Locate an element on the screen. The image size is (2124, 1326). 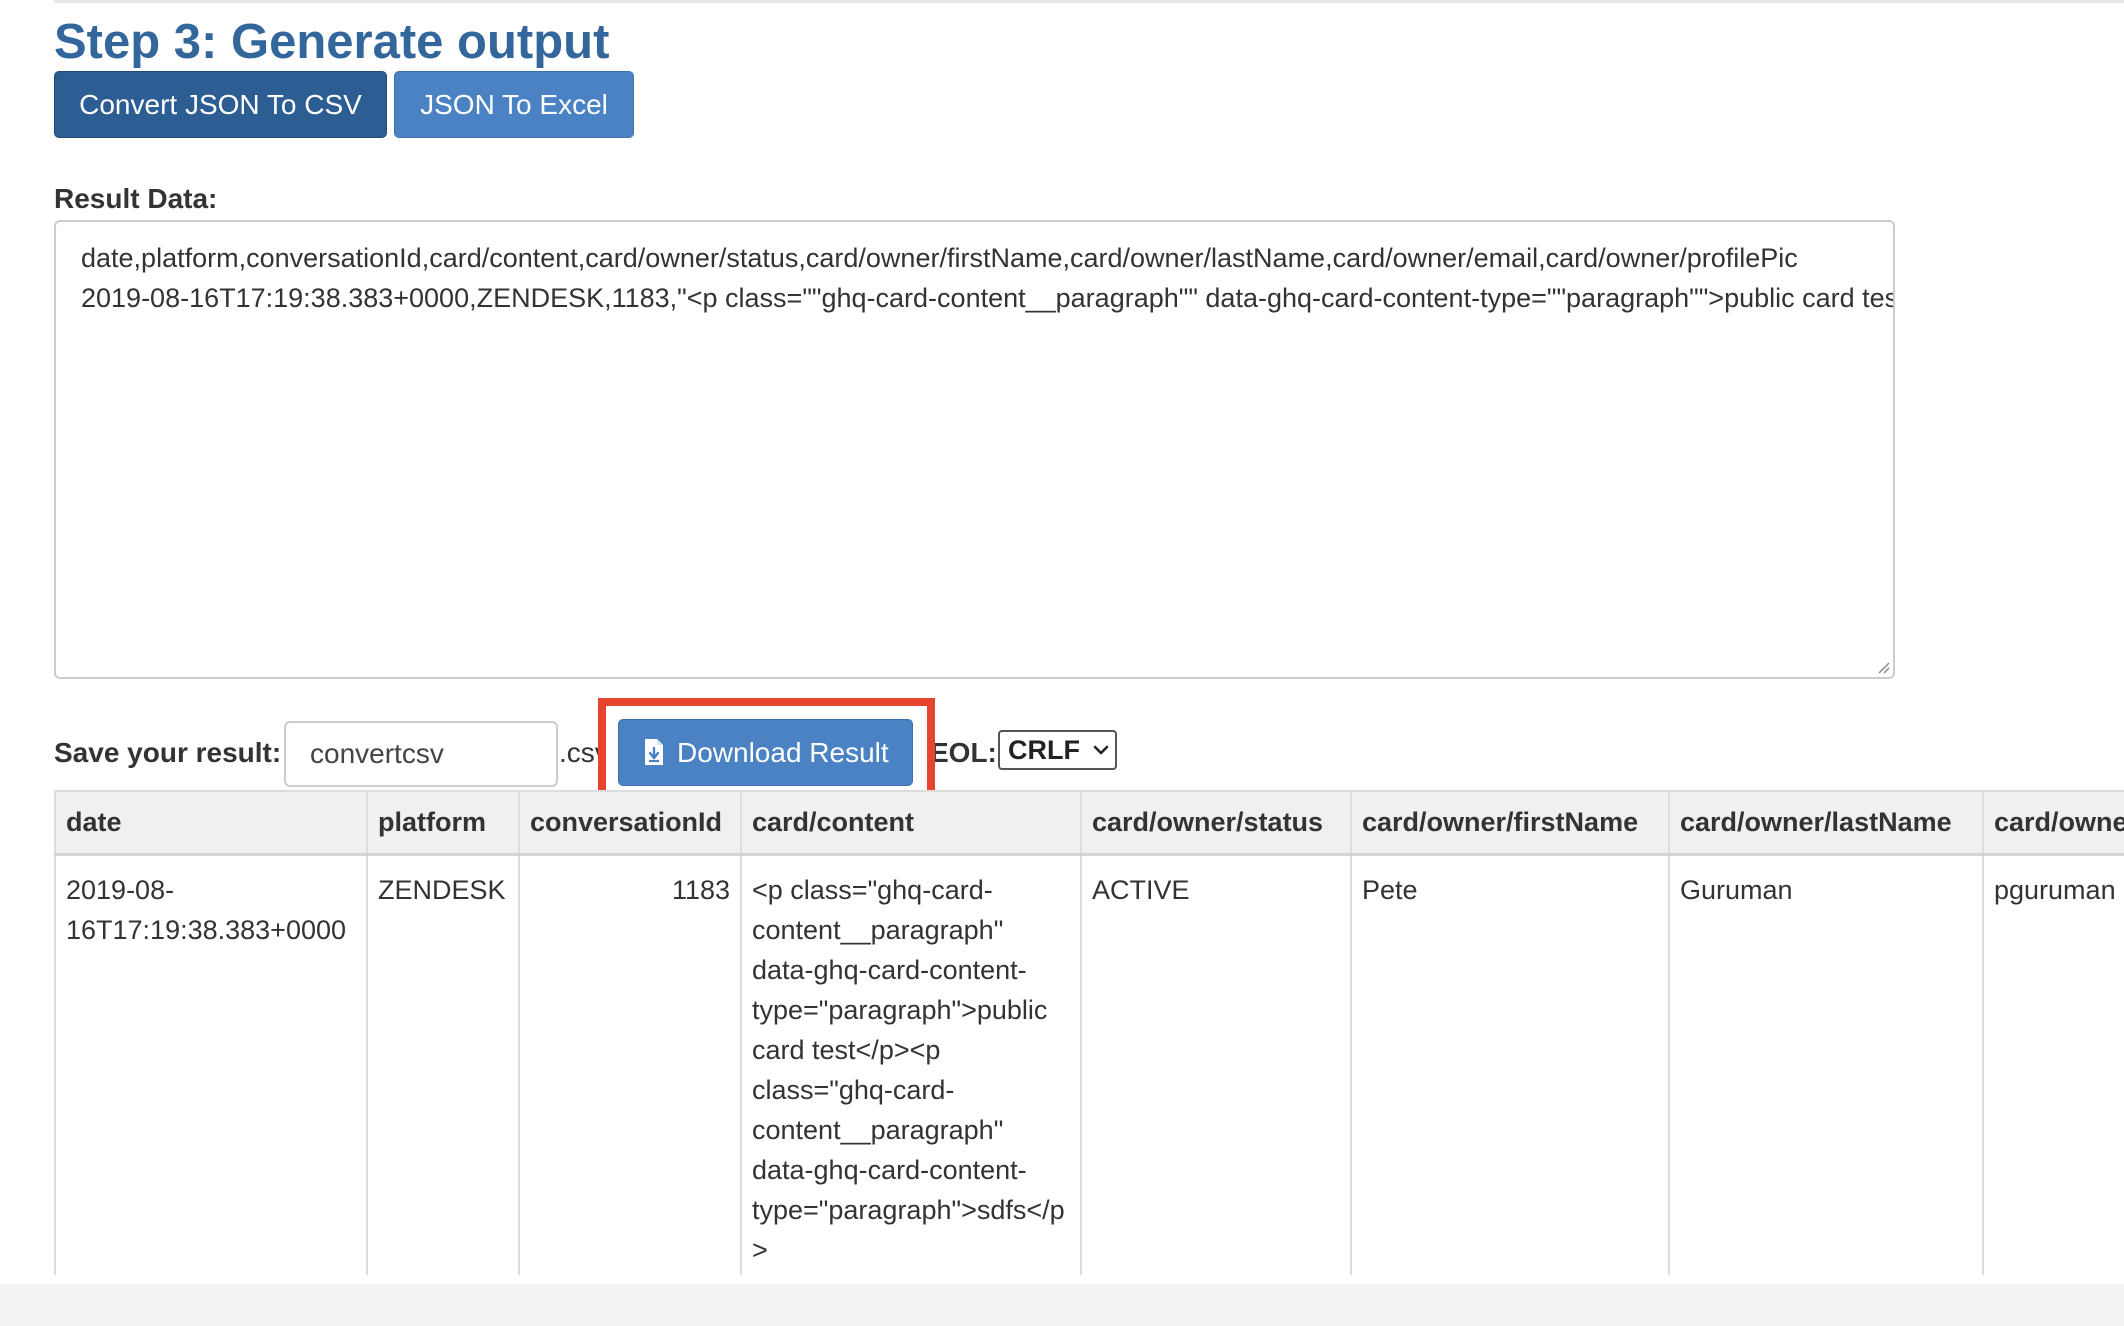
cell-owner-email: pguruman is located at coordinates (2053, 1064).